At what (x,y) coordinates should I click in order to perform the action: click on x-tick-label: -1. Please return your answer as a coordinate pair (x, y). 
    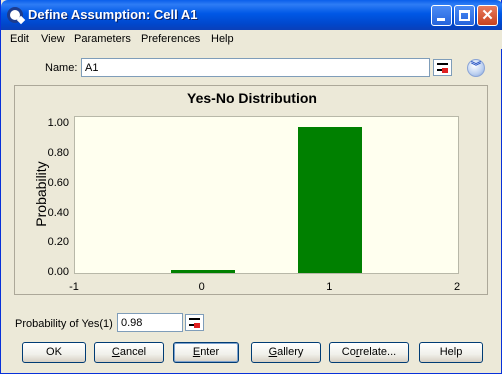
    Looking at the image, I should click on (74, 287).